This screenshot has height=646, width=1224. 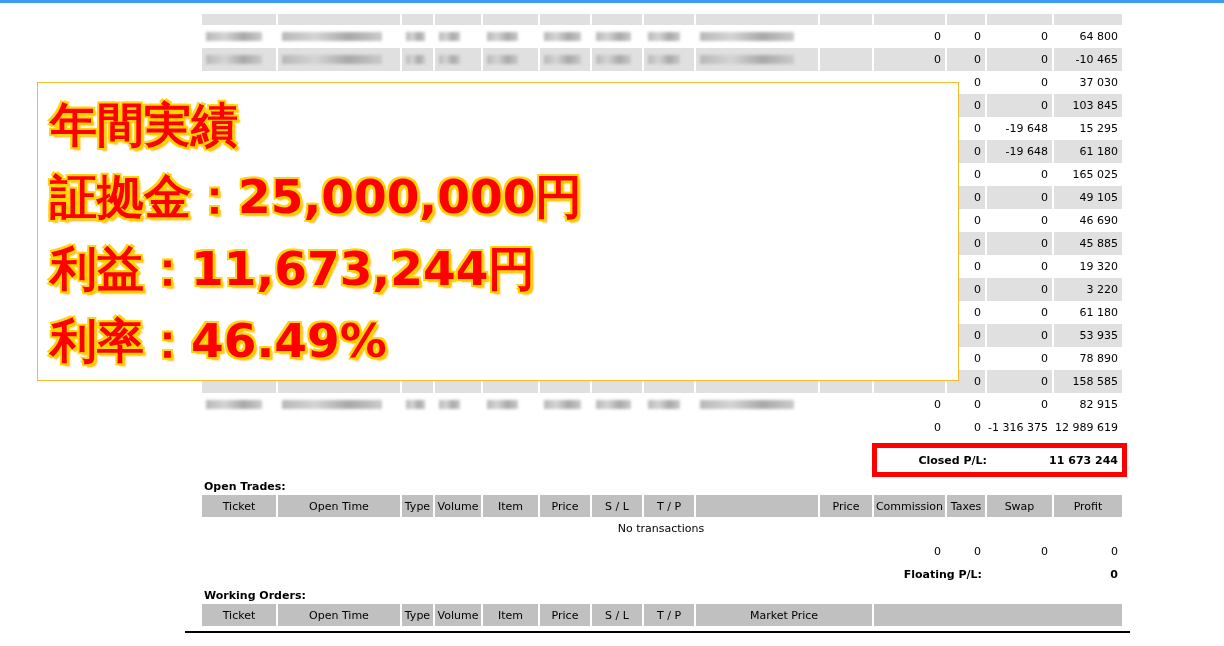 What do you see at coordinates (952, 460) in the screenshot?
I see `closed-pl-label: Closed P/L:` at bounding box center [952, 460].